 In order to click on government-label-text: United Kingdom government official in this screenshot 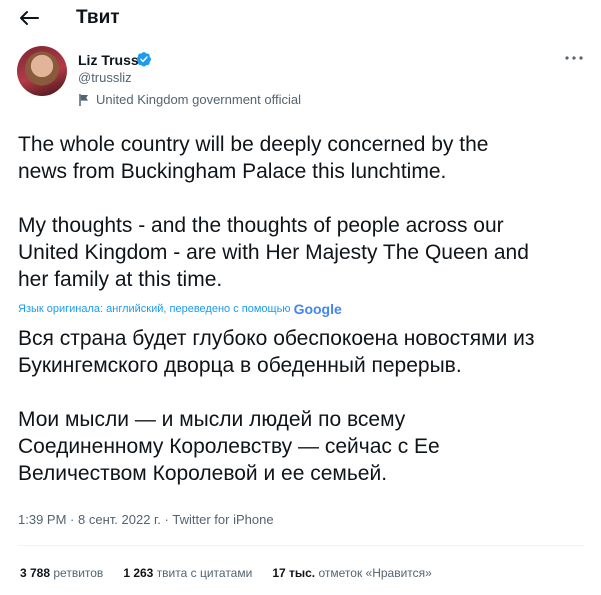, I will do `click(198, 99)`.